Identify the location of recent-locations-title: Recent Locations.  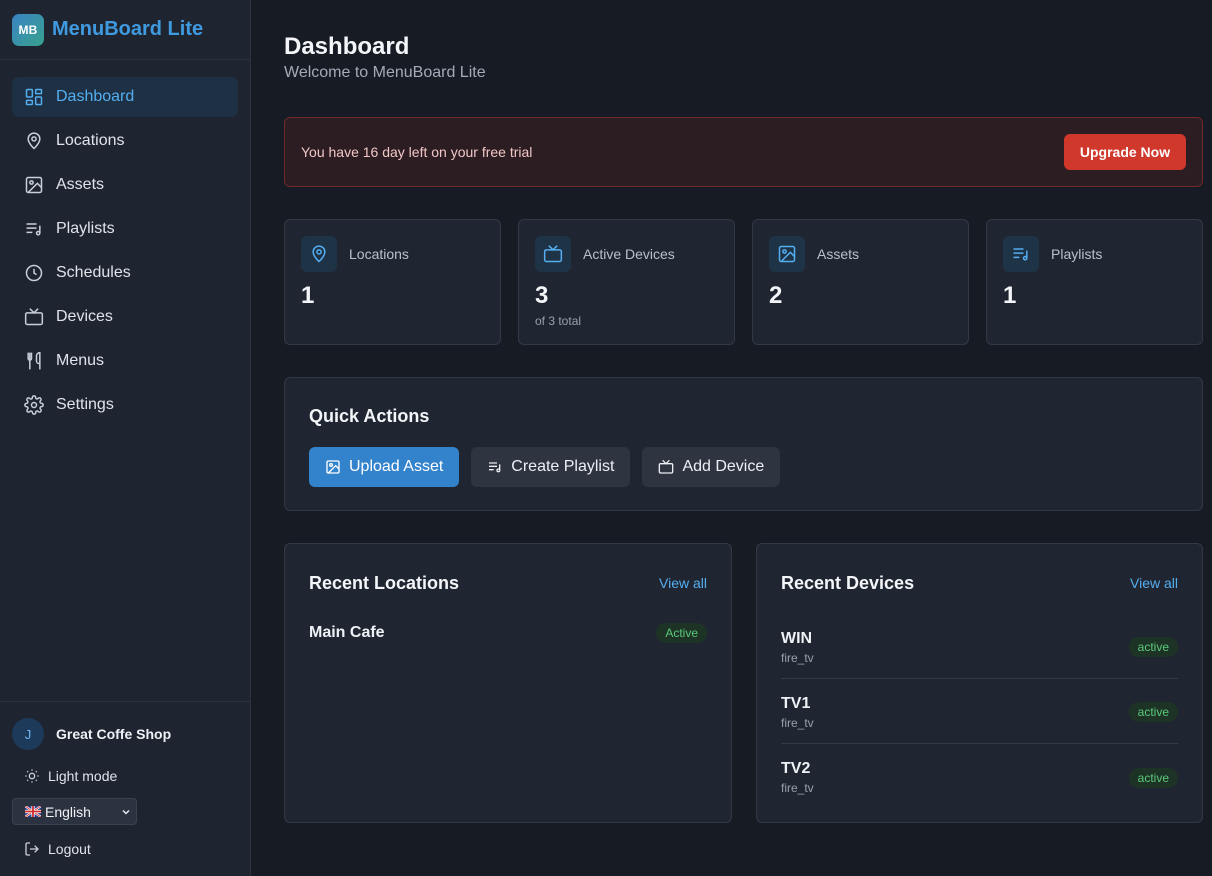
(384, 582).